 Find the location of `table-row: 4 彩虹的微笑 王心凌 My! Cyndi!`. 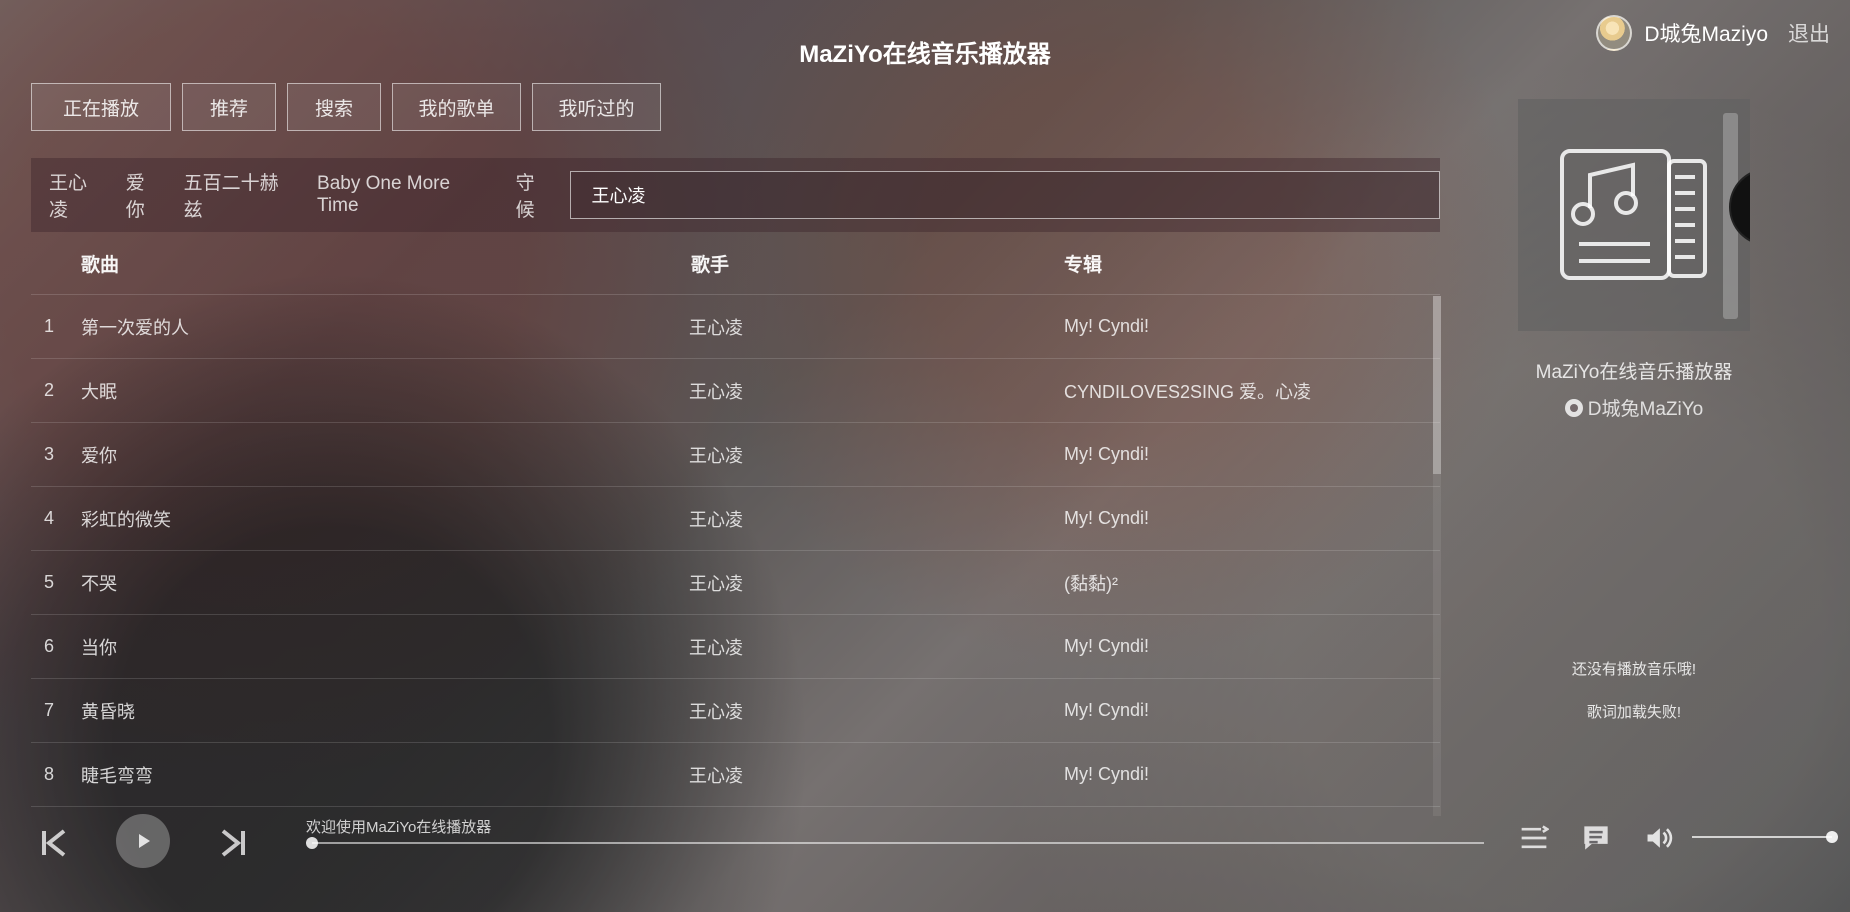

table-row: 4 彩虹的微笑 王心凌 My! Cyndi! is located at coordinates (735, 519).